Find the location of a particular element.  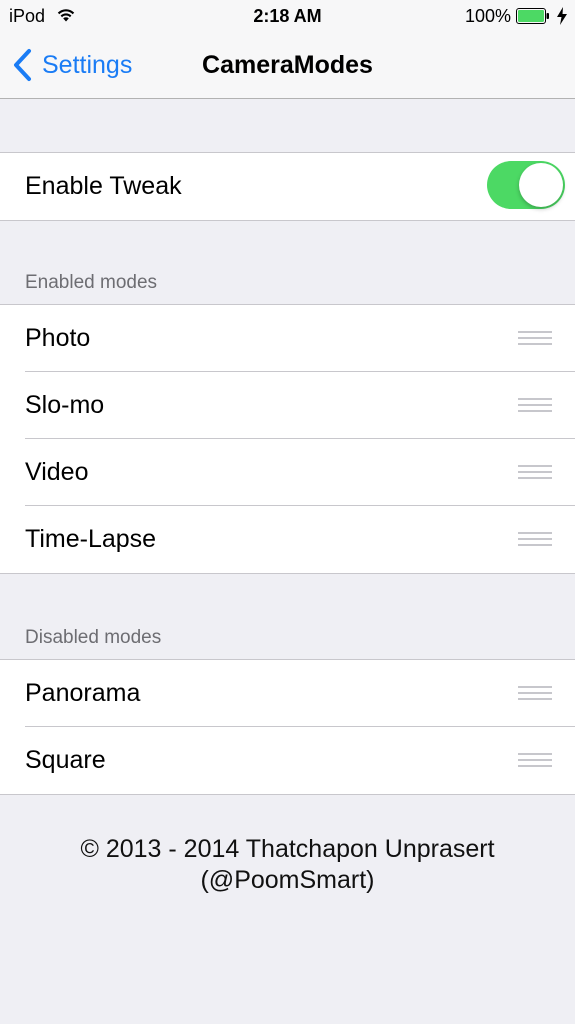

charging-bolt-icon is located at coordinates (562, 16).